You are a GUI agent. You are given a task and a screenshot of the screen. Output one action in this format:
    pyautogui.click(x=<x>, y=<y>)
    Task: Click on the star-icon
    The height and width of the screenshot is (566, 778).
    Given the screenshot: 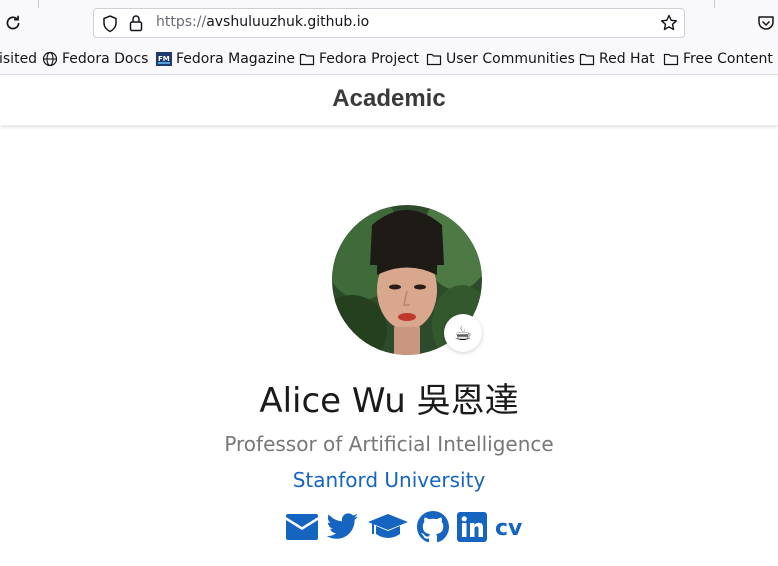 What is the action you would take?
    pyautogui.click(x=669, y=23)
    